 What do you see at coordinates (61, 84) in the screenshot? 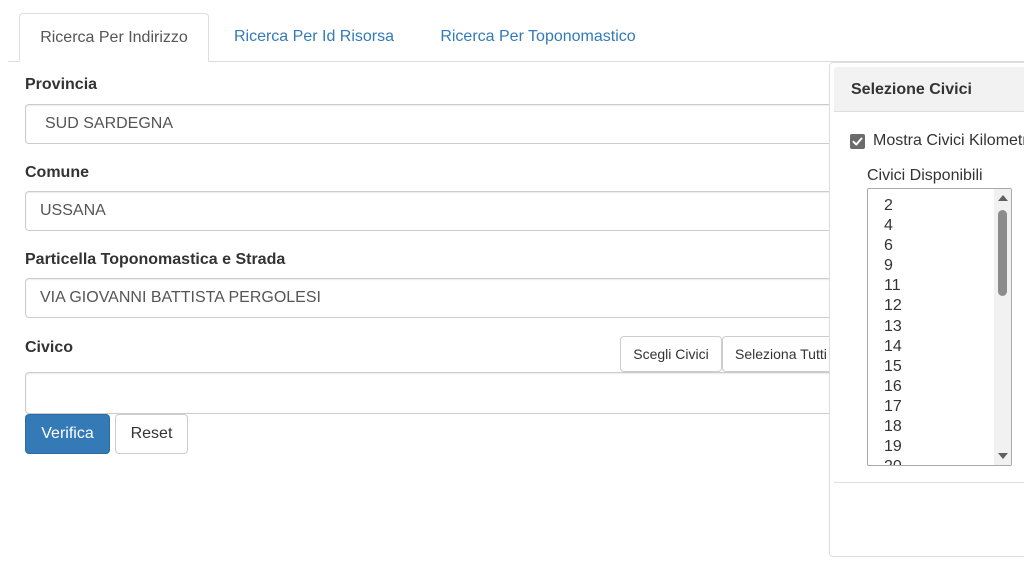
I see `provincia-label: Provincia` at bounding box center [61, 84].